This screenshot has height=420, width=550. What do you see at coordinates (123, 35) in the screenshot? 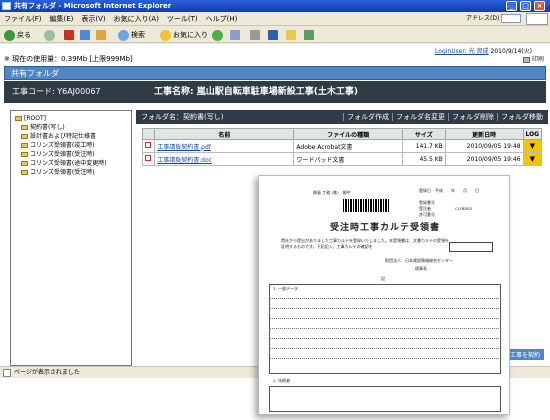
I see `search-icon` at bounding box center [123, 35].